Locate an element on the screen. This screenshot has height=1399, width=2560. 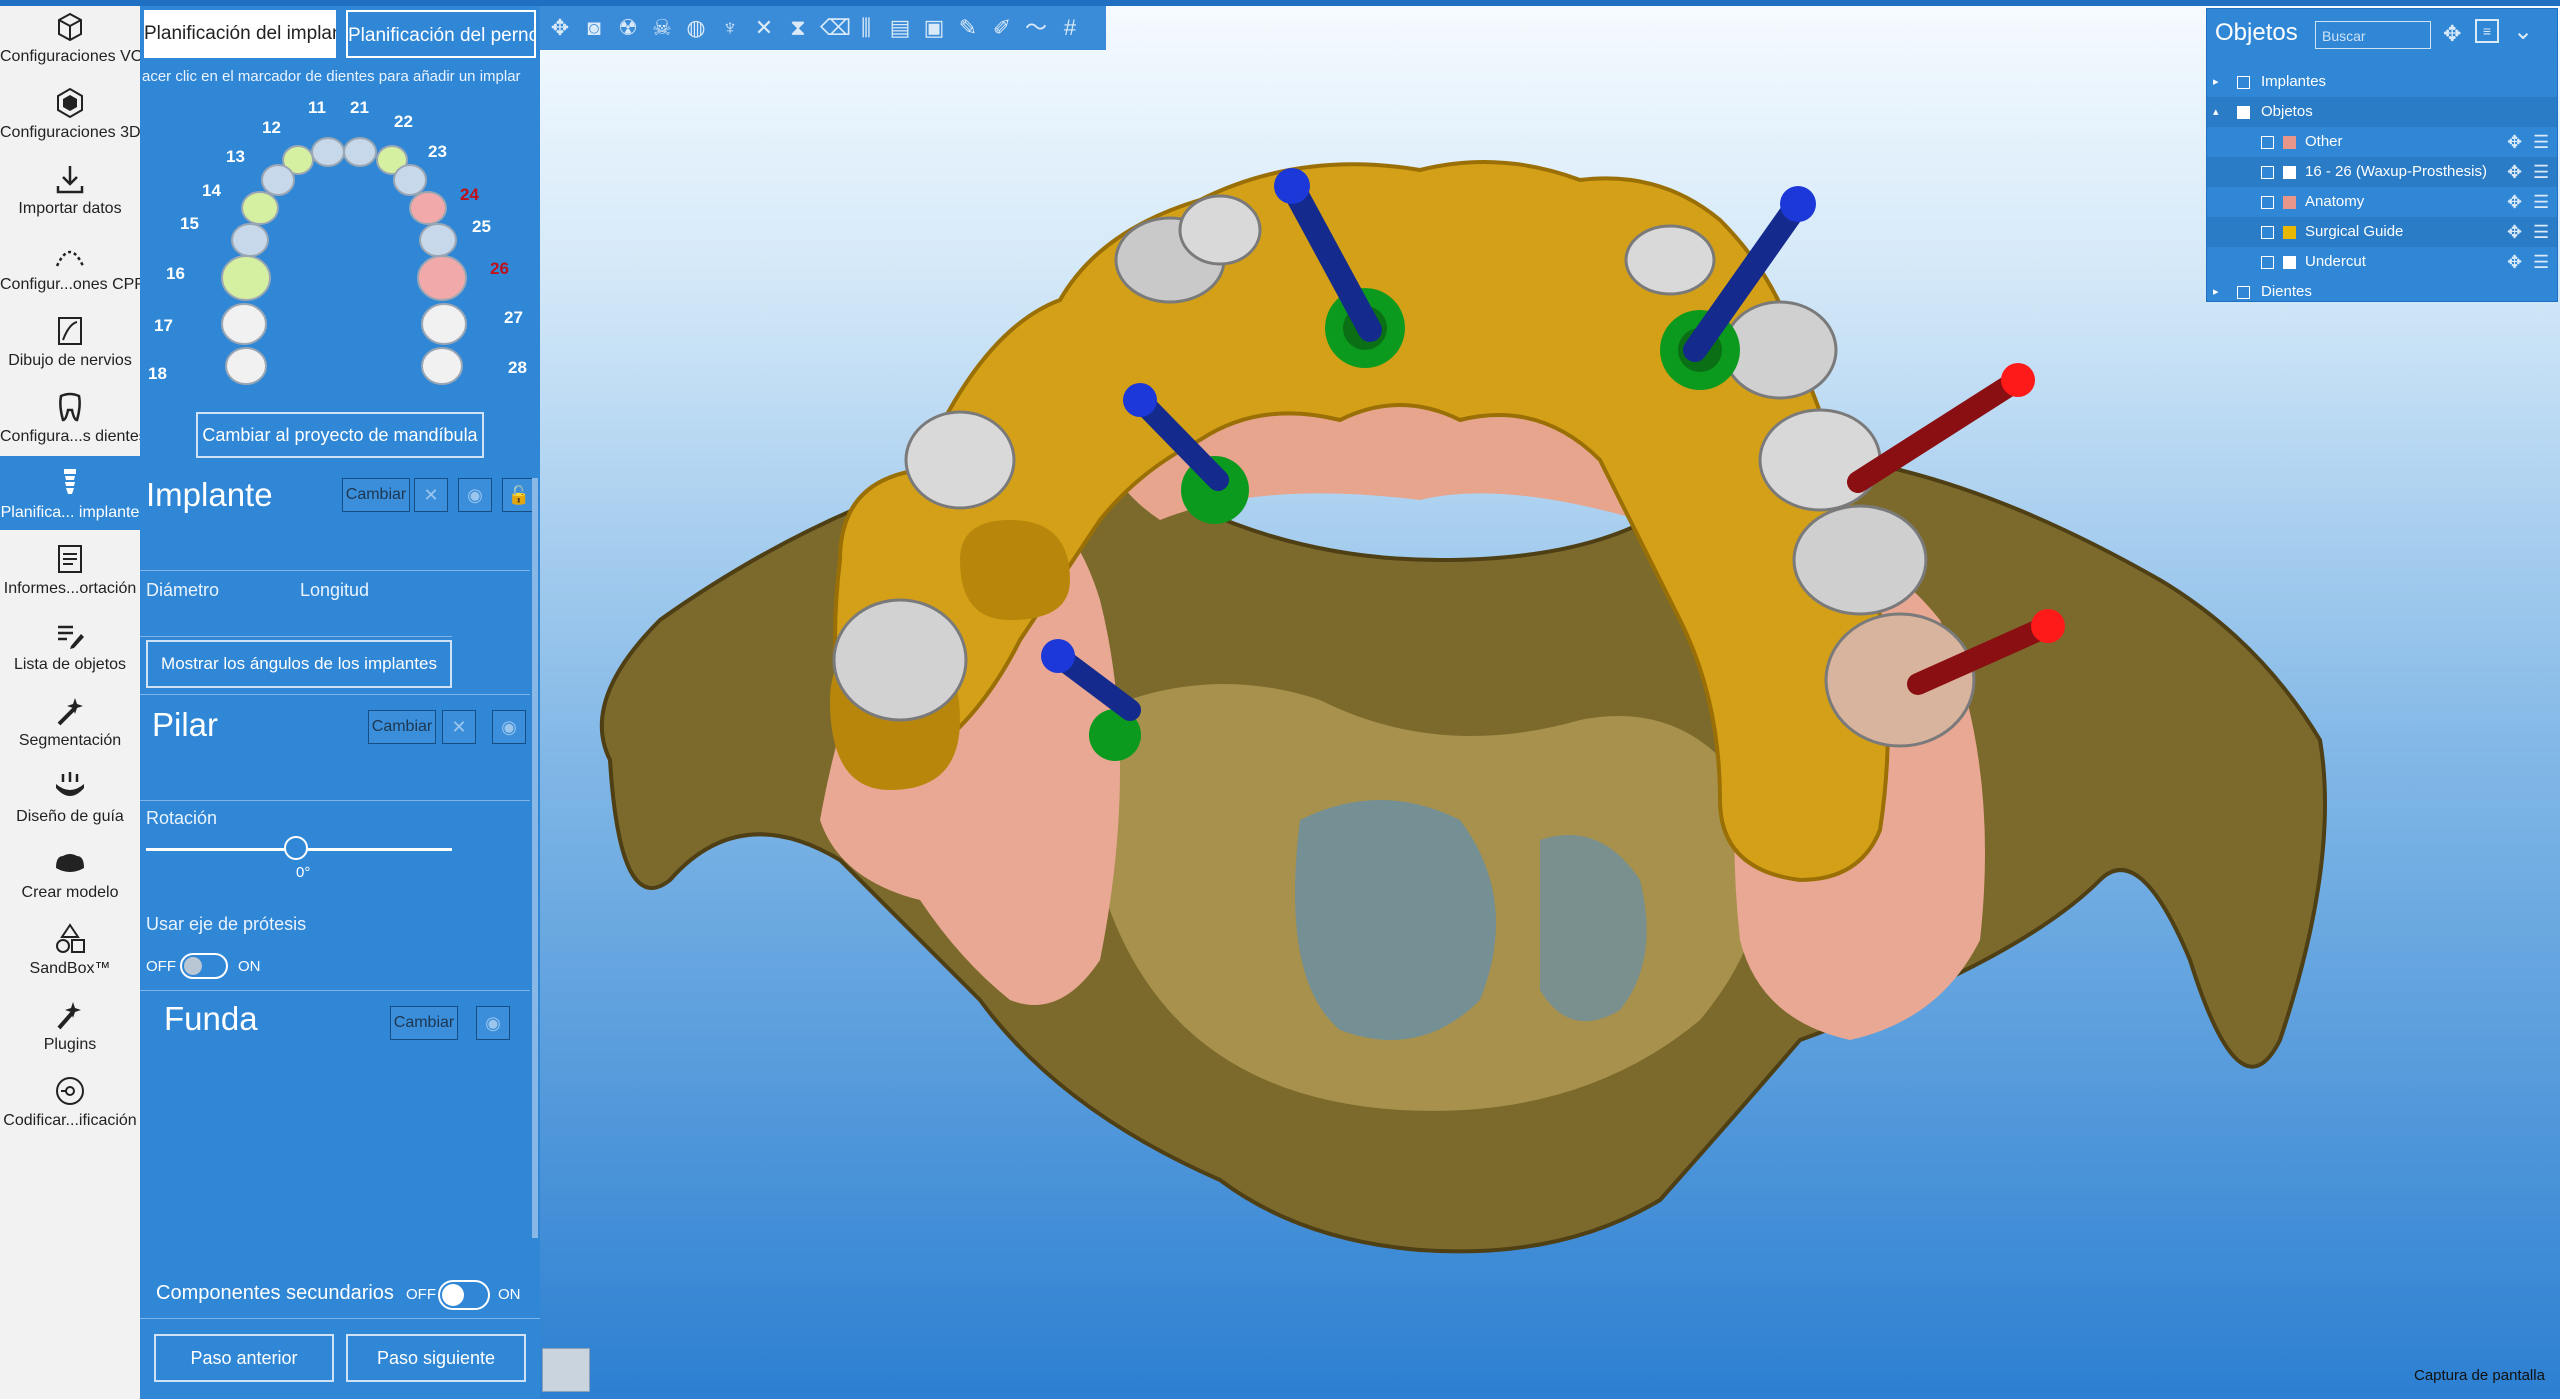
menu-icon: ≡ is located at coordinates (2487, 31).